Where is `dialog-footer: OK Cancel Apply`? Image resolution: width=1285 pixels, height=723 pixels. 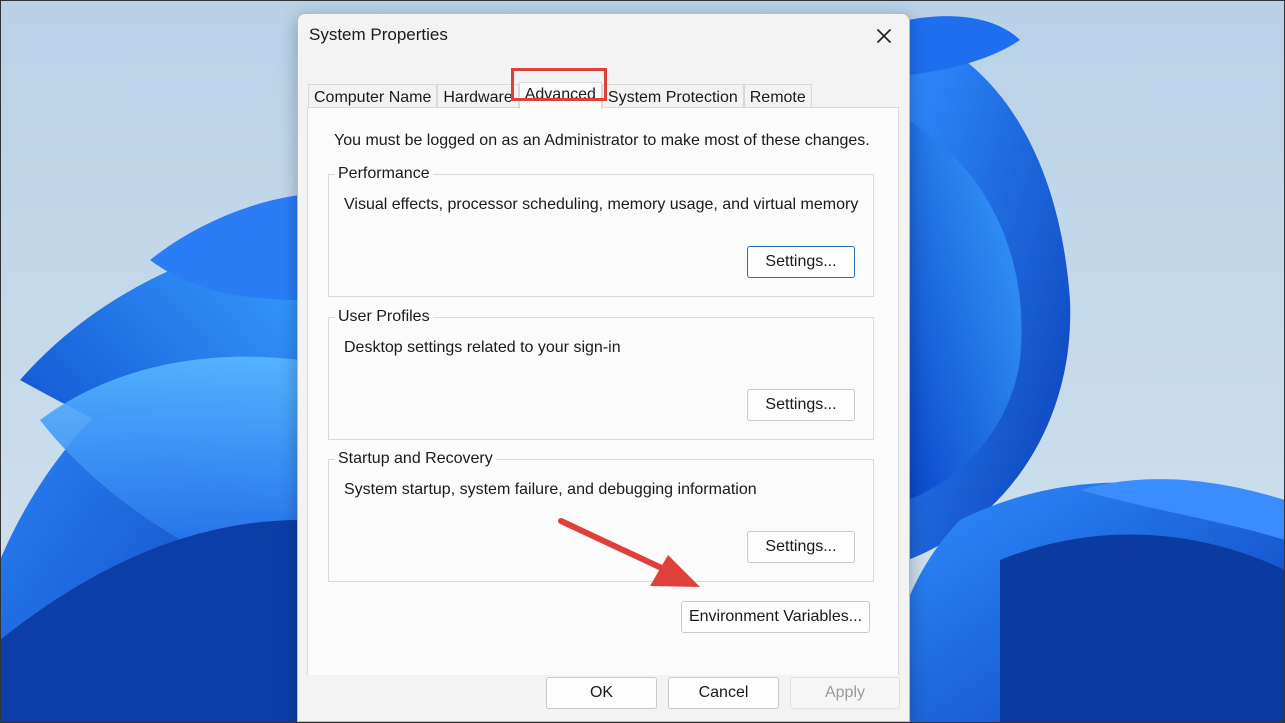 dialog-footer: OK Cancel Apply is located at coordinates (603, 698).